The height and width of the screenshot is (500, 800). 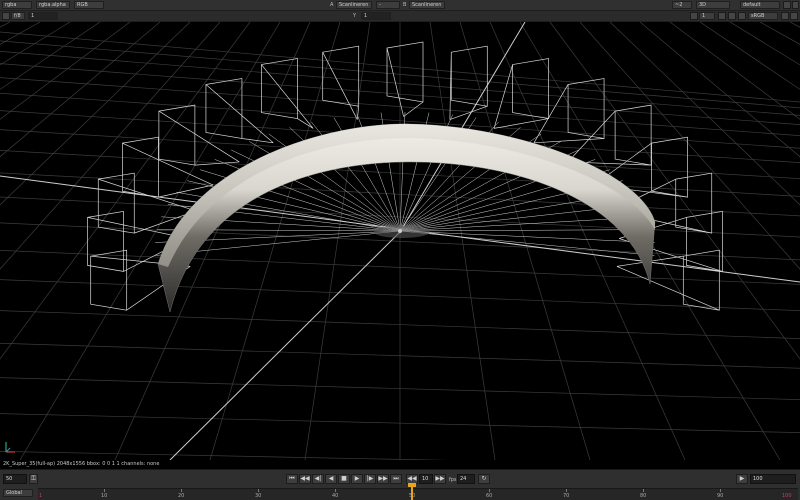 What do you see at coordinates (787, 496) in the screenshot?
I see `end-marker: 100` at bounding box center [787, 496].